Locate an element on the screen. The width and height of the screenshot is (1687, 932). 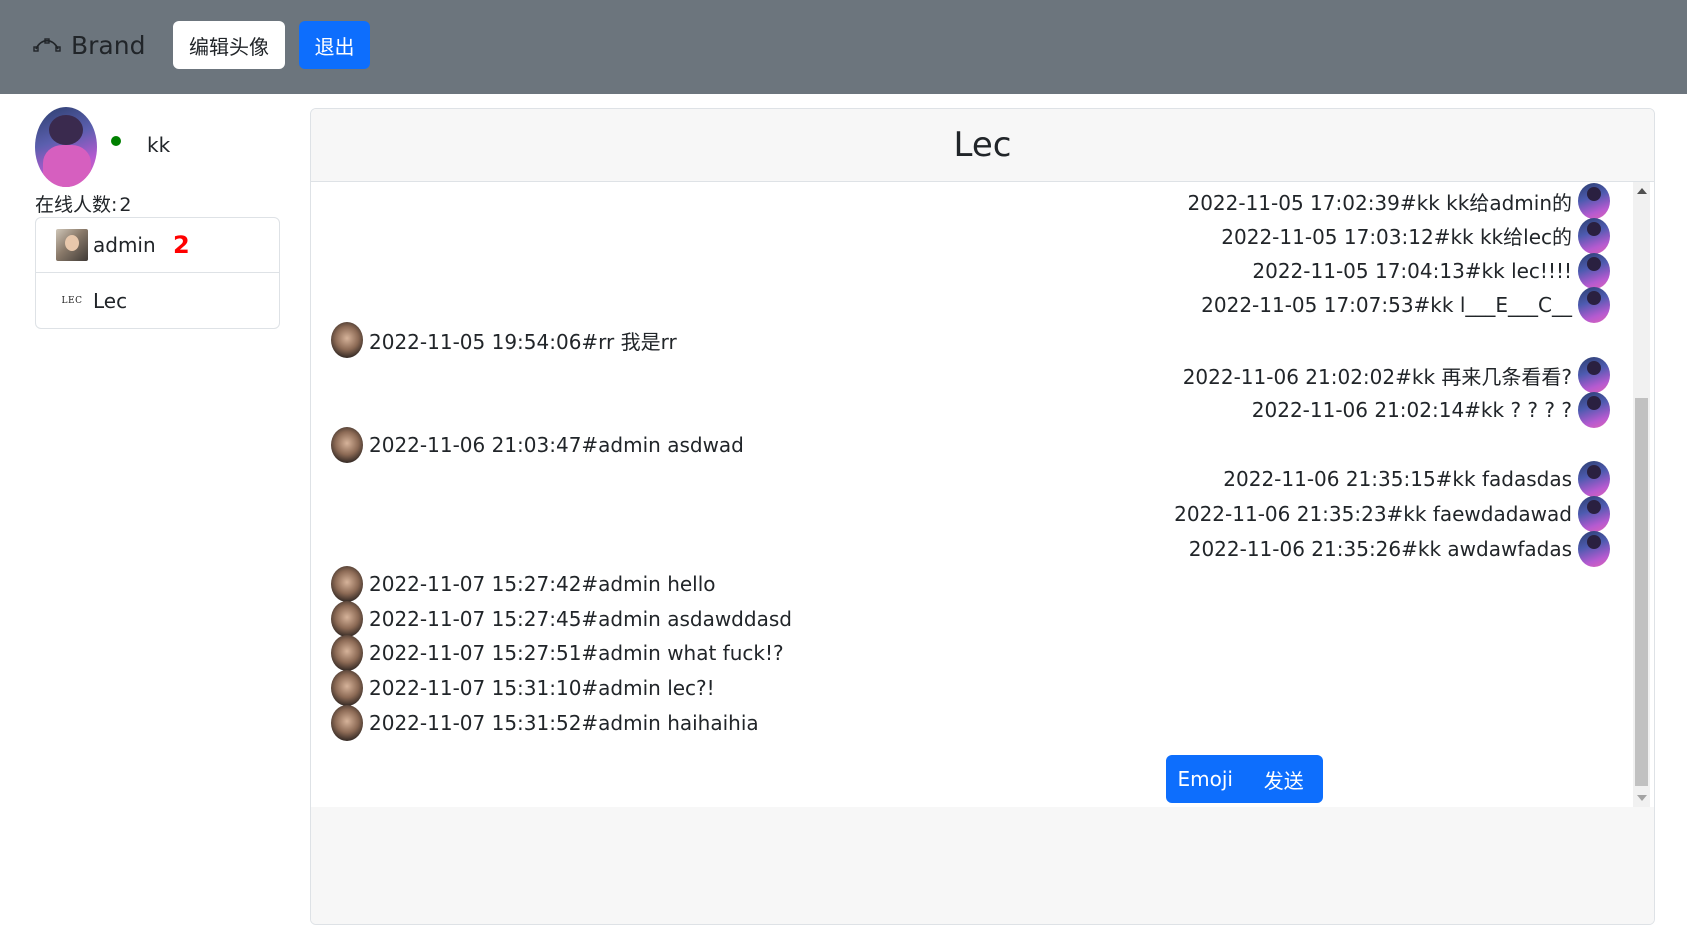
chat-message: 2022-11-05 17:07:53#kk l___E___C__ is located at coordinates (1405, 305).